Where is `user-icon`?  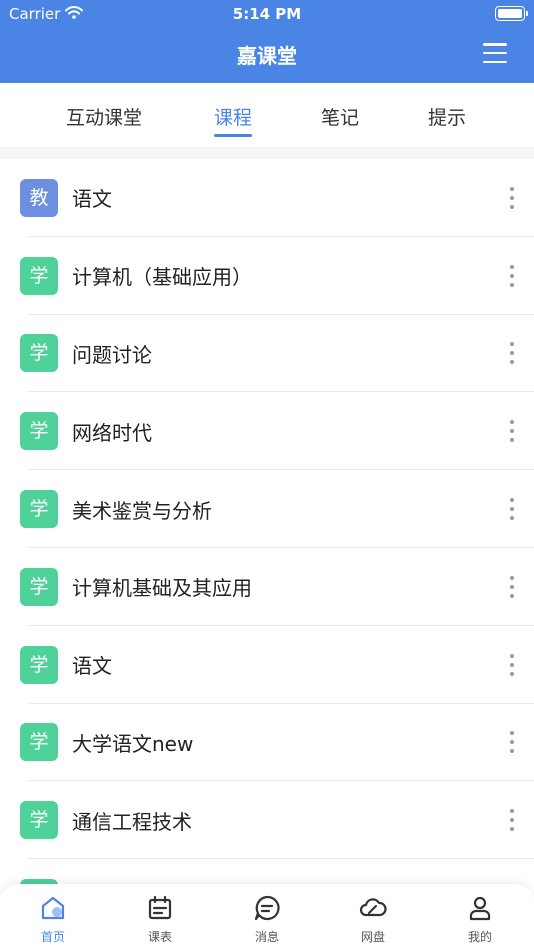 user-icon is located at coordinates (480, 908).